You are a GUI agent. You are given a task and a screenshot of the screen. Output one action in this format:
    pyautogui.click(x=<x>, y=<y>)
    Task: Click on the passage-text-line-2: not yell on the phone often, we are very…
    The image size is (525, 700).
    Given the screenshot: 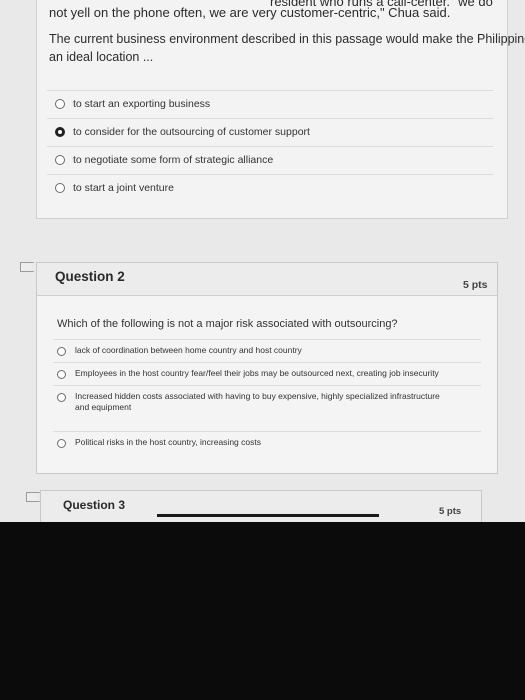 What is the action you would take?
    pyautogui.click(x=250, y=12)
    